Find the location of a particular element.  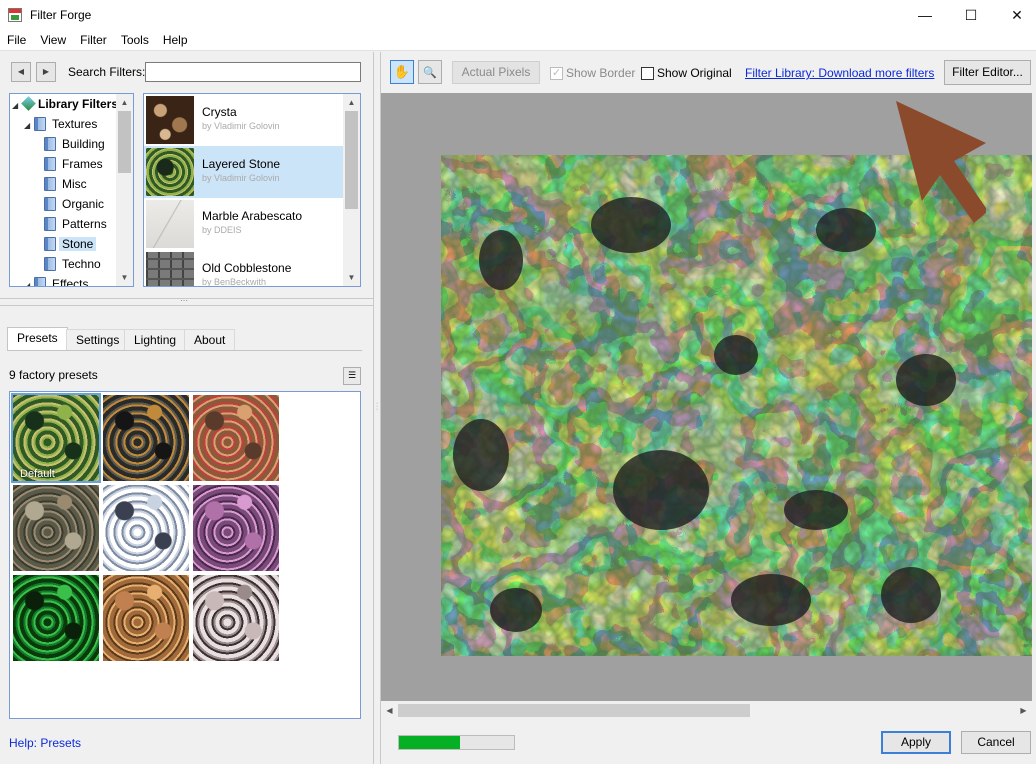

tree-root-label: Library Filters is located at coordinates (78, 104).